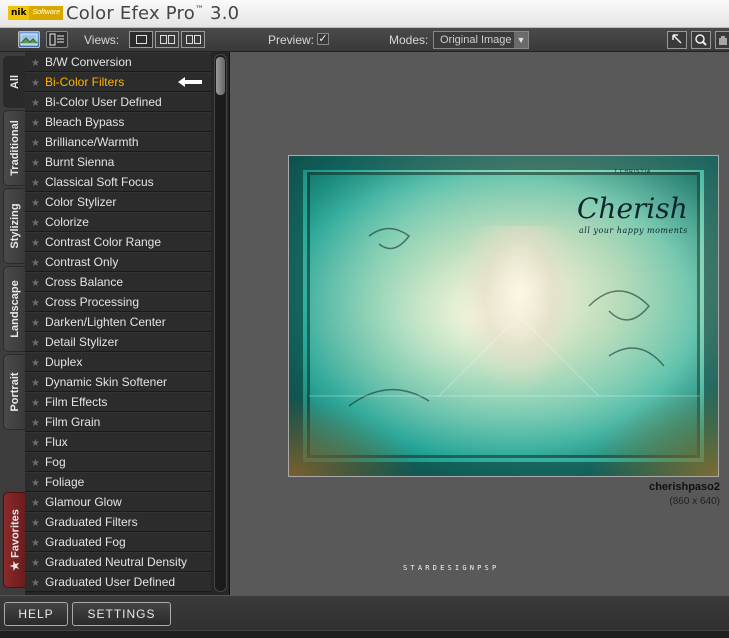 Image resolution: width=729 pixels, height=638 pixels. I want to click on watermark-text: STARDESIGNPSP, so click(451, 568).